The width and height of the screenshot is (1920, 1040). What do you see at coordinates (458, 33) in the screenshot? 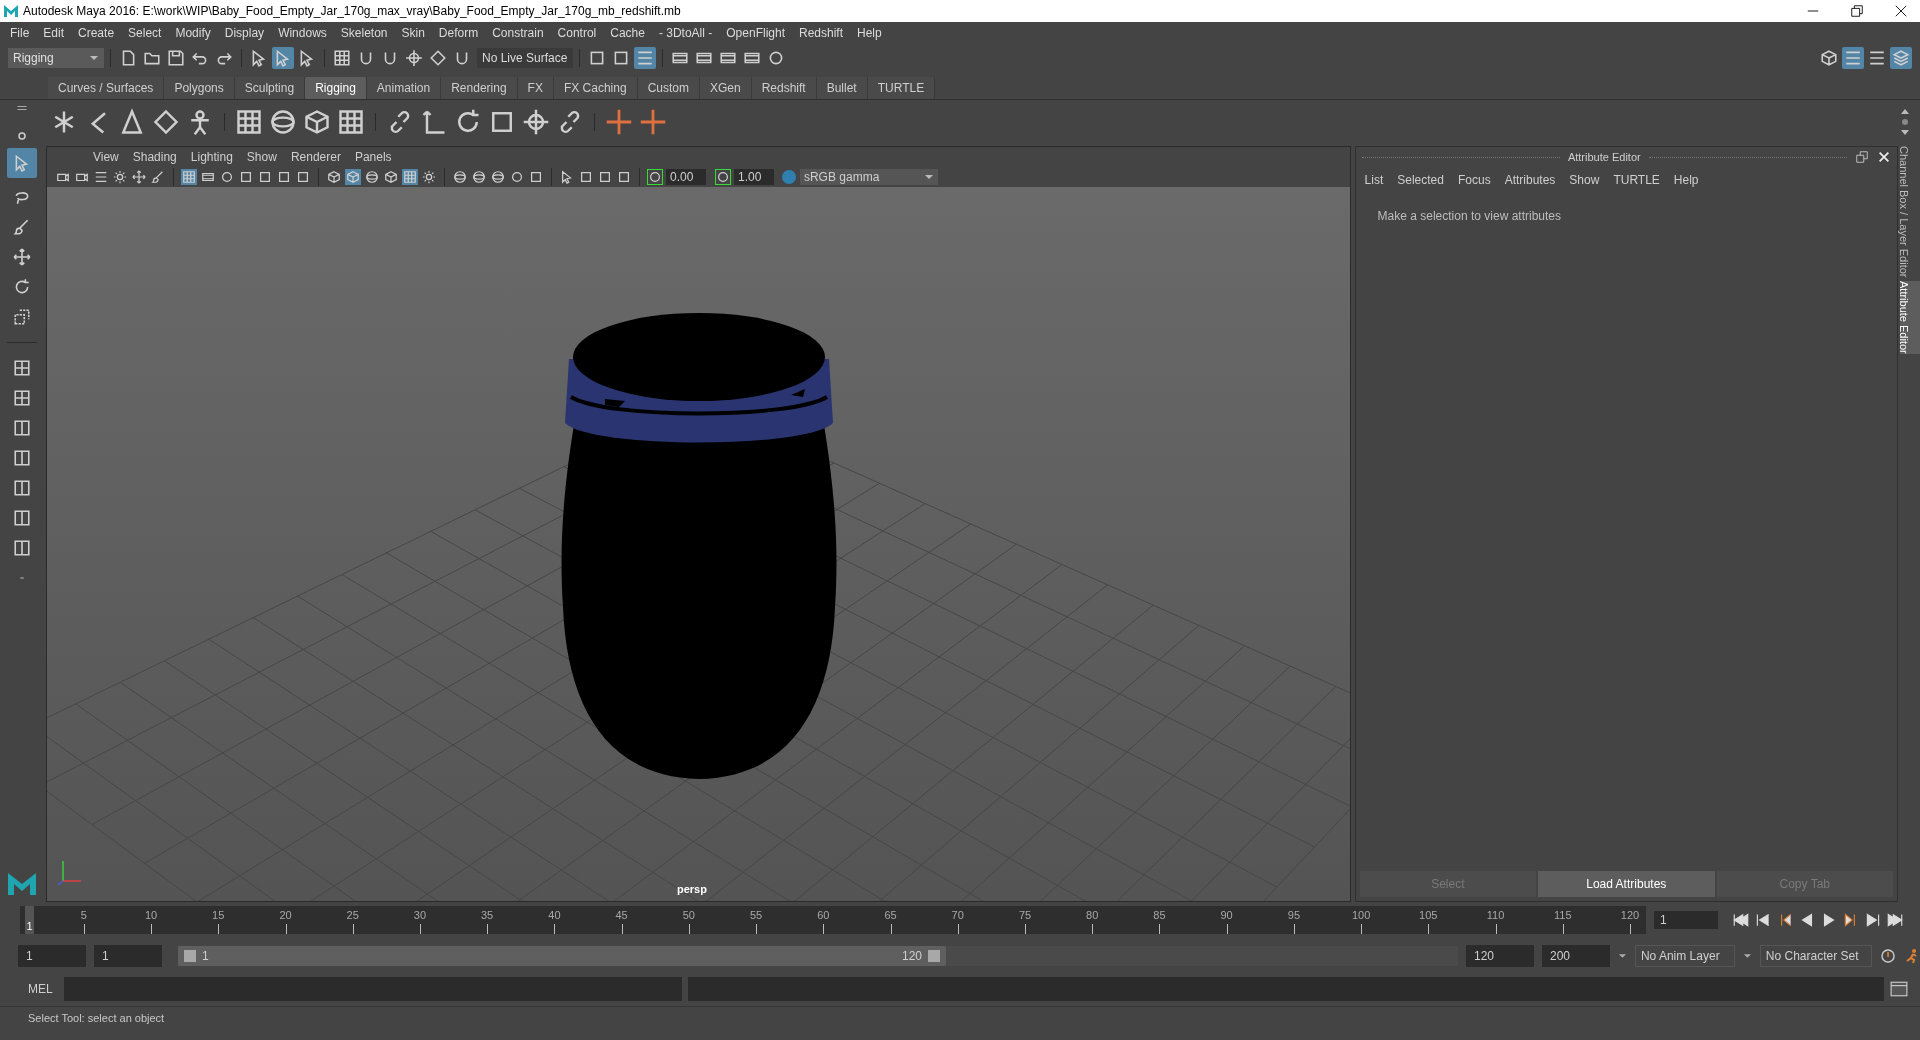
I see `menu-item: Deform` at bounding box center [458, 33].